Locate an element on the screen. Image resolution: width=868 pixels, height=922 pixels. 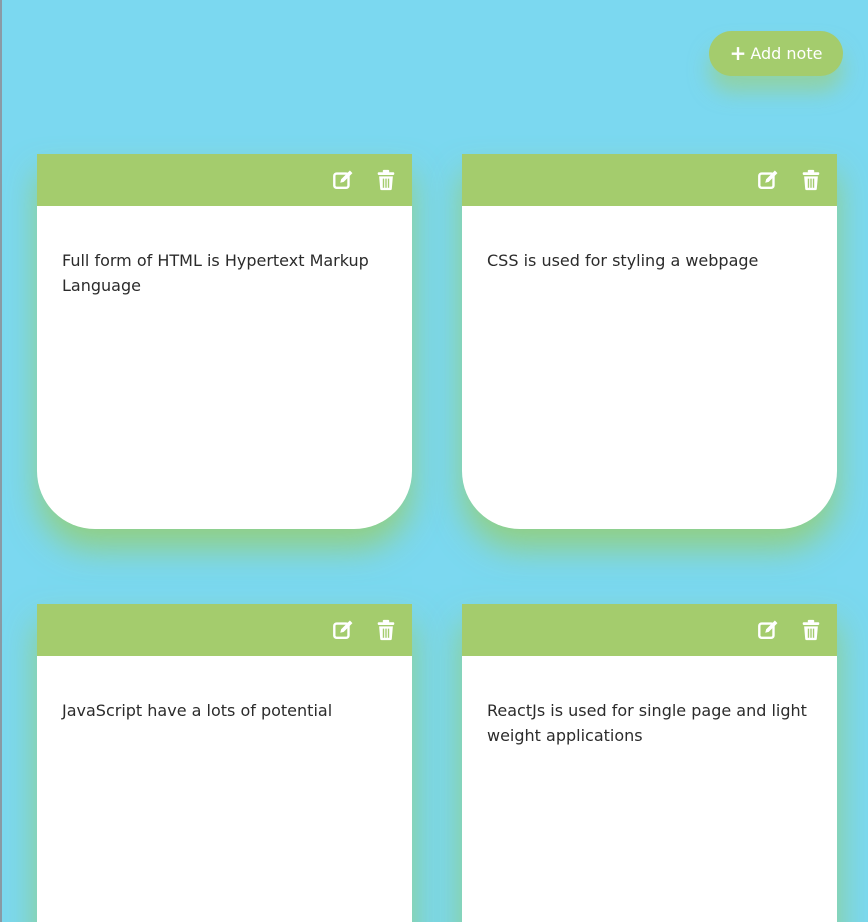
add-note-button: + Add note is located at coordinates (776, 53).